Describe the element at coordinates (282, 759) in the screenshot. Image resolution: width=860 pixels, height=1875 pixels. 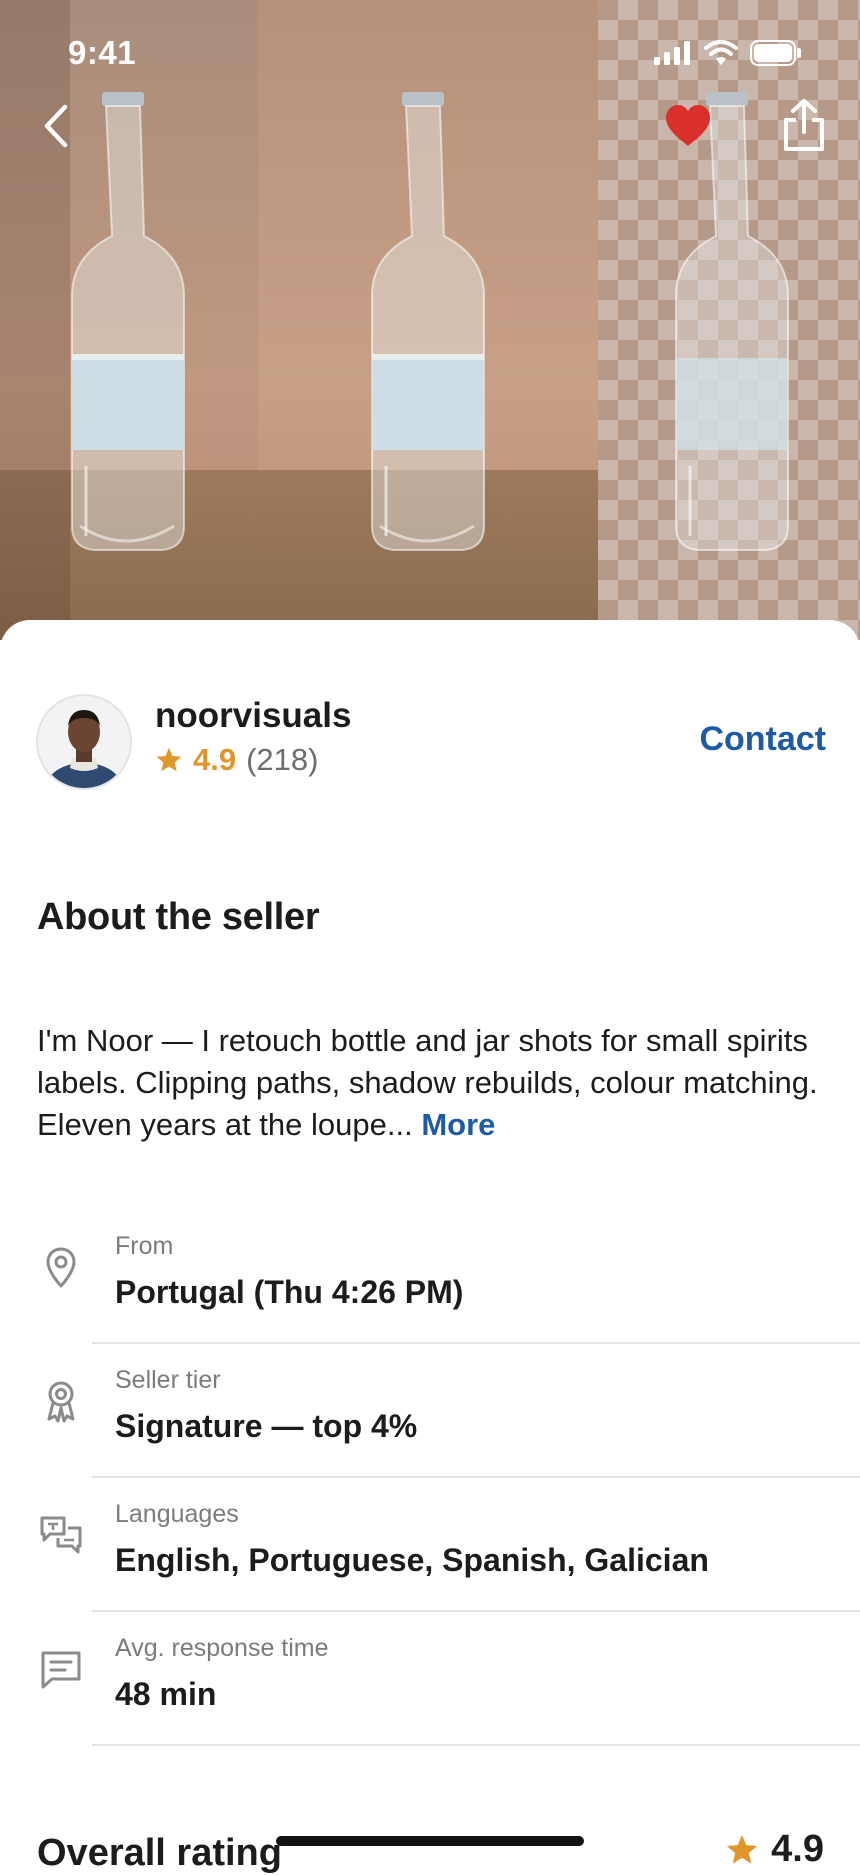
I see `review-count: (218)` at that location.